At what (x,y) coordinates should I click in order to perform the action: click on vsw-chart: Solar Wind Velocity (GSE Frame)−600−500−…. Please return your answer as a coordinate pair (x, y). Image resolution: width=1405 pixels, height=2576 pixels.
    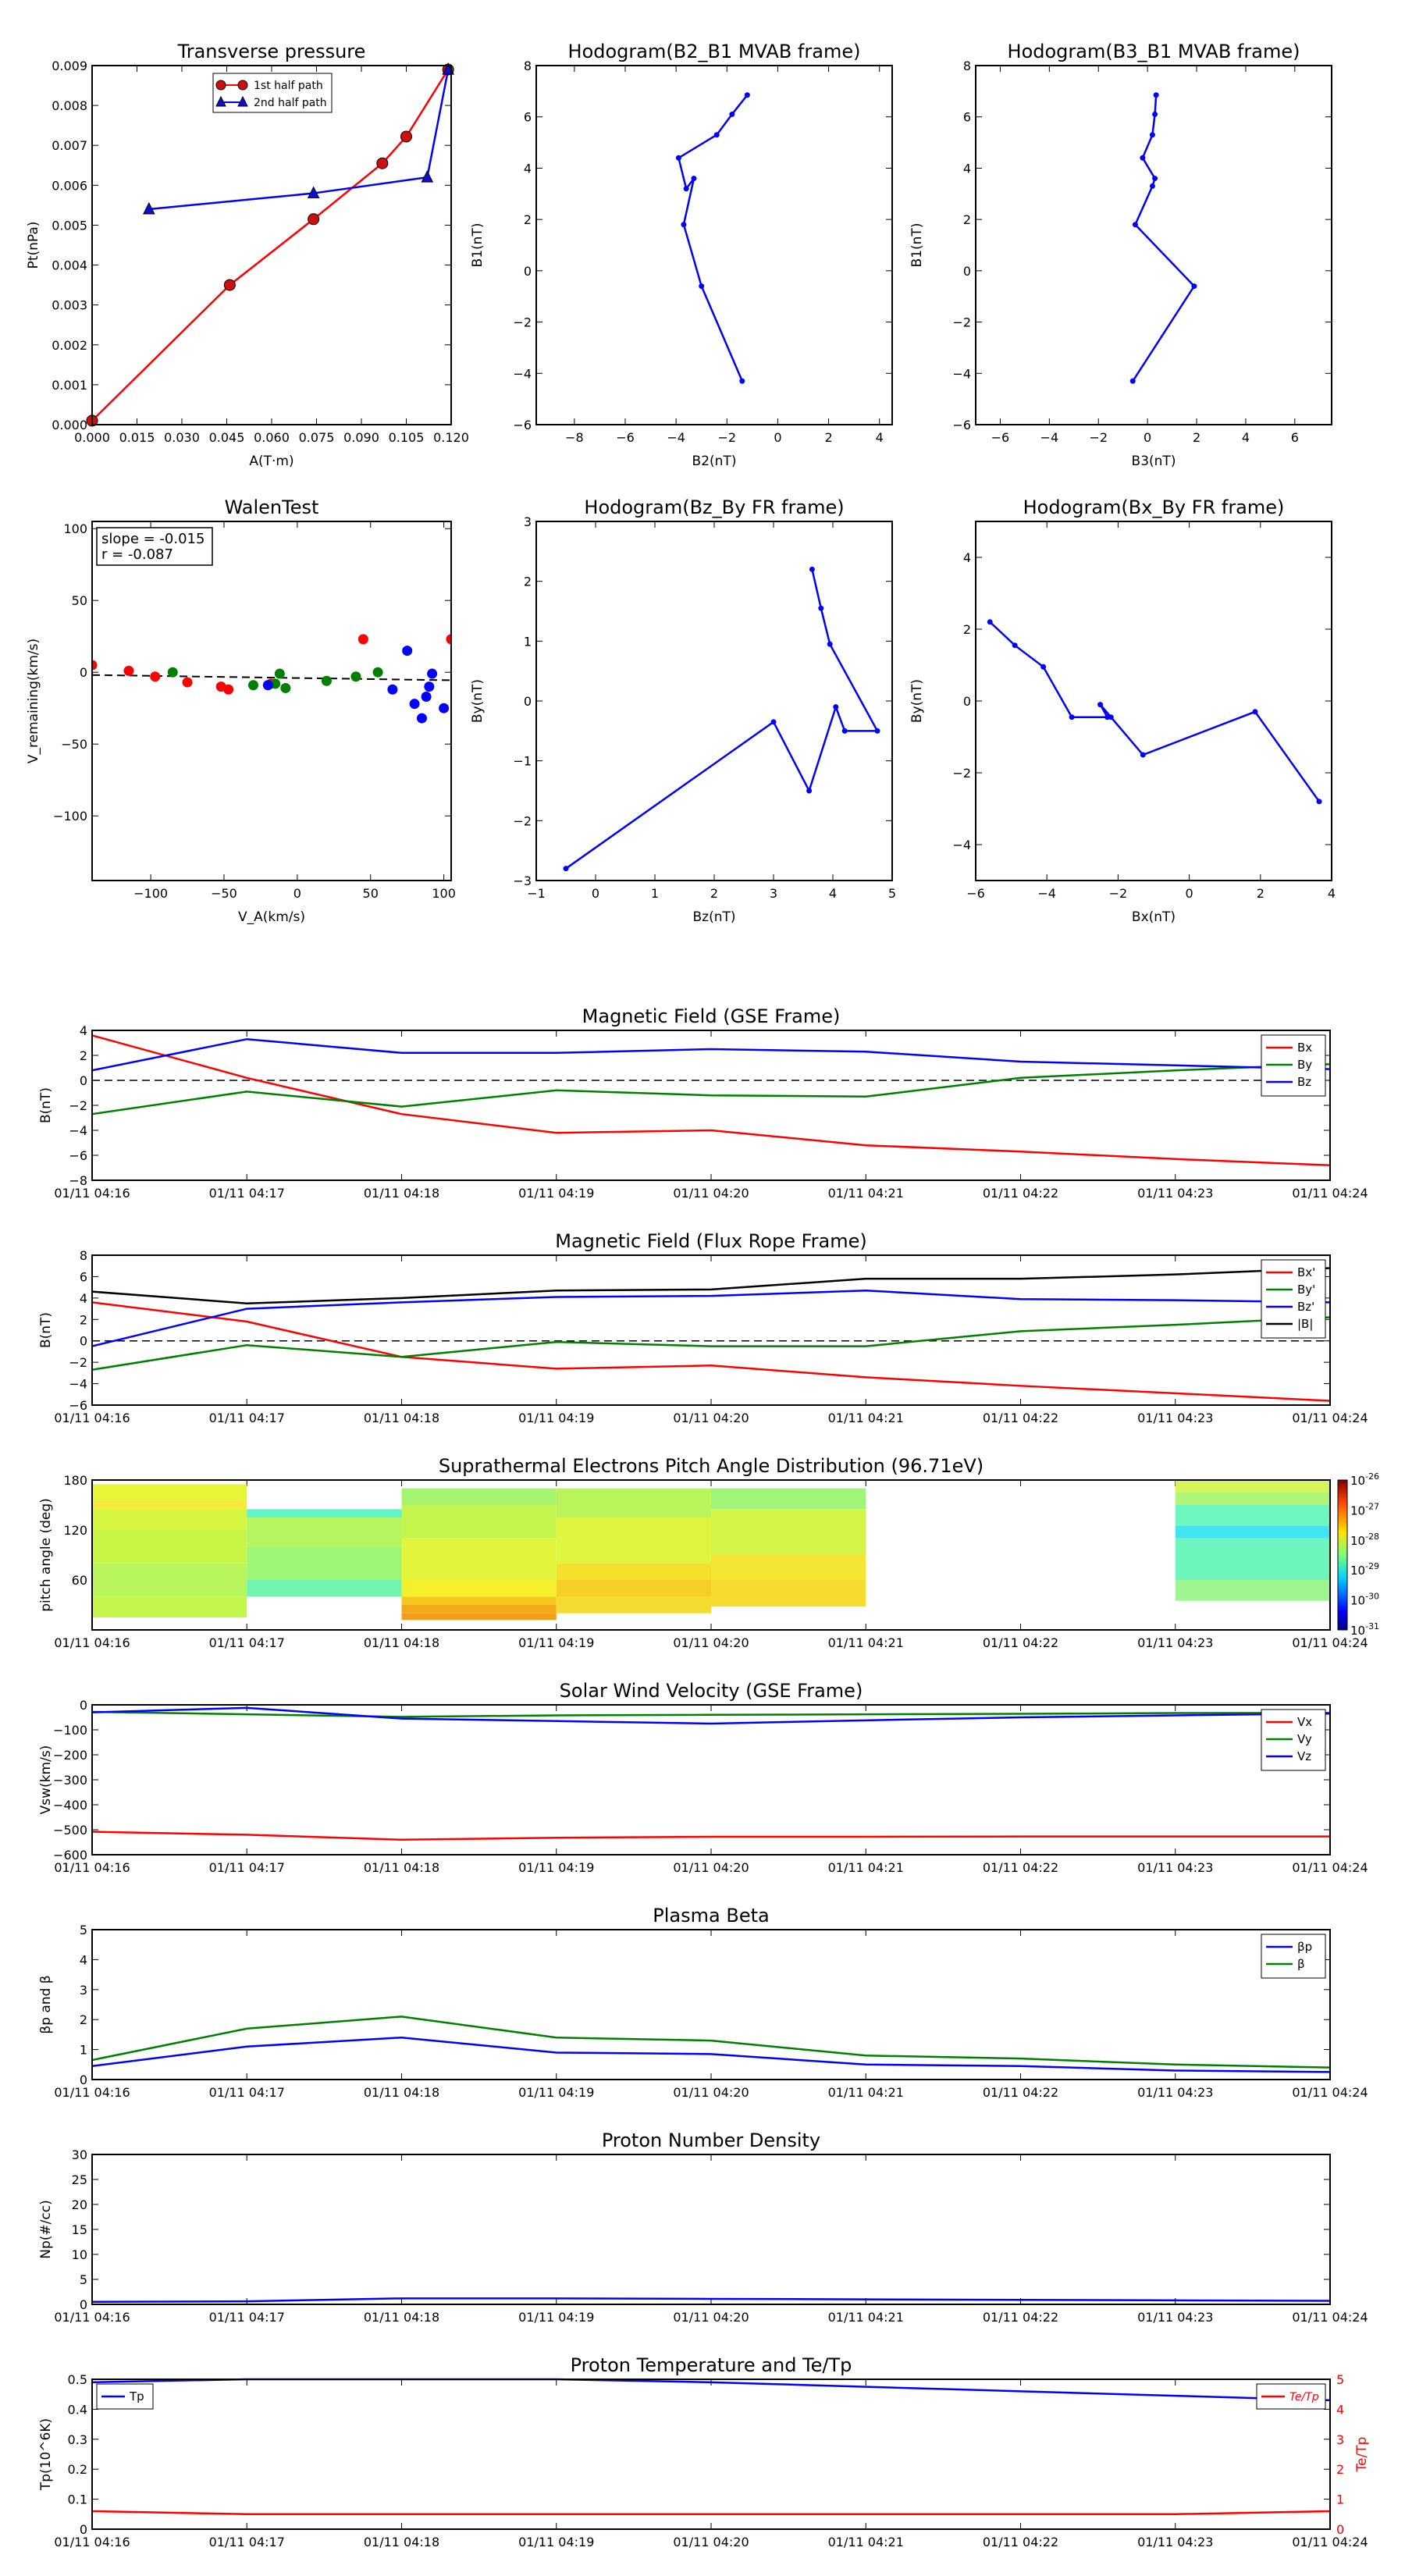
    Looking at the image, I should click on (703, 1777).